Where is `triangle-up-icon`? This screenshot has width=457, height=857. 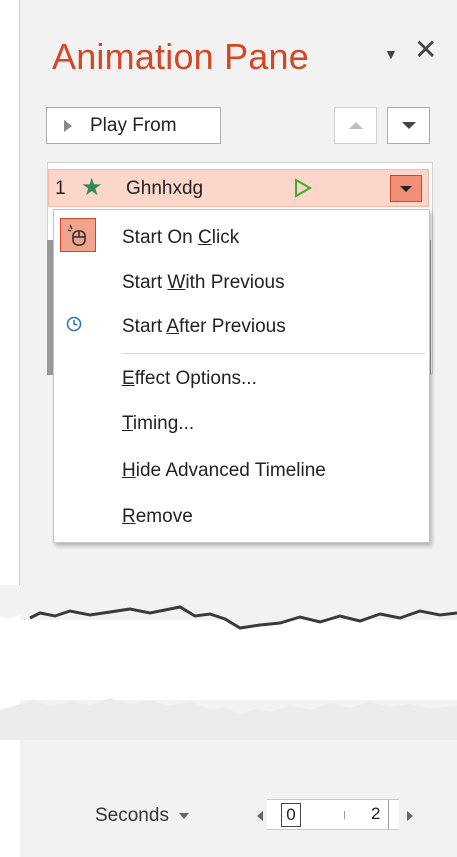
triangle-up-icon is located at coordinates (355, 125).